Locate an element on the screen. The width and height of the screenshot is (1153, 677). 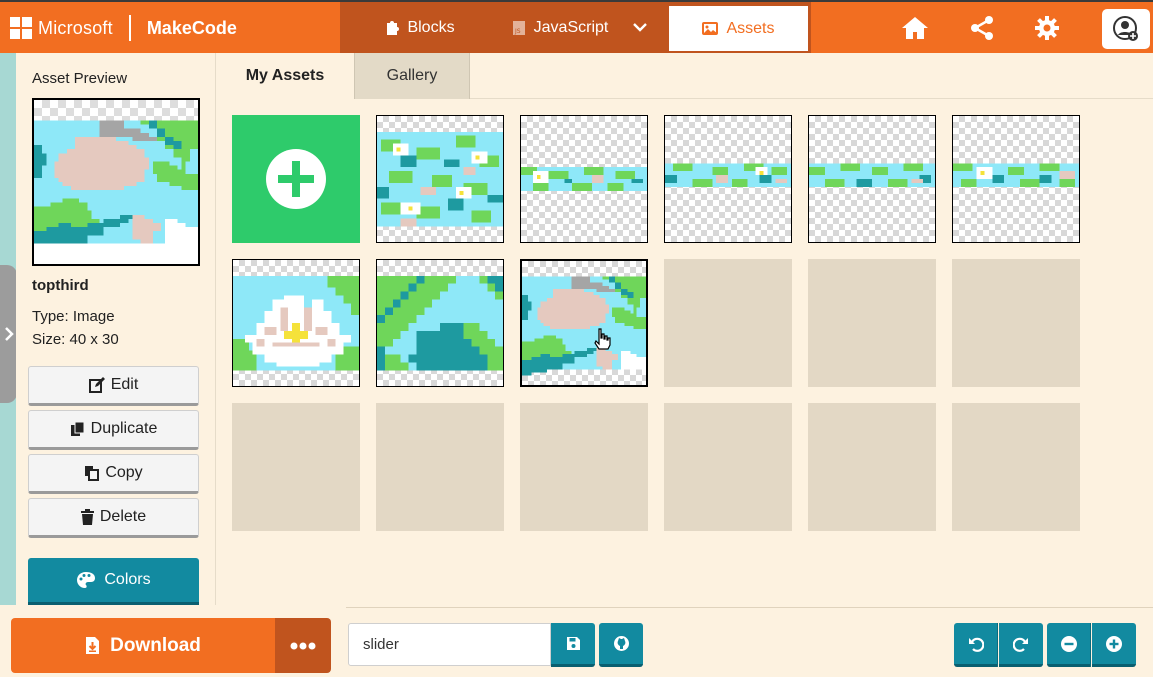
toolbar-divider is located at coordinates (749, 607).